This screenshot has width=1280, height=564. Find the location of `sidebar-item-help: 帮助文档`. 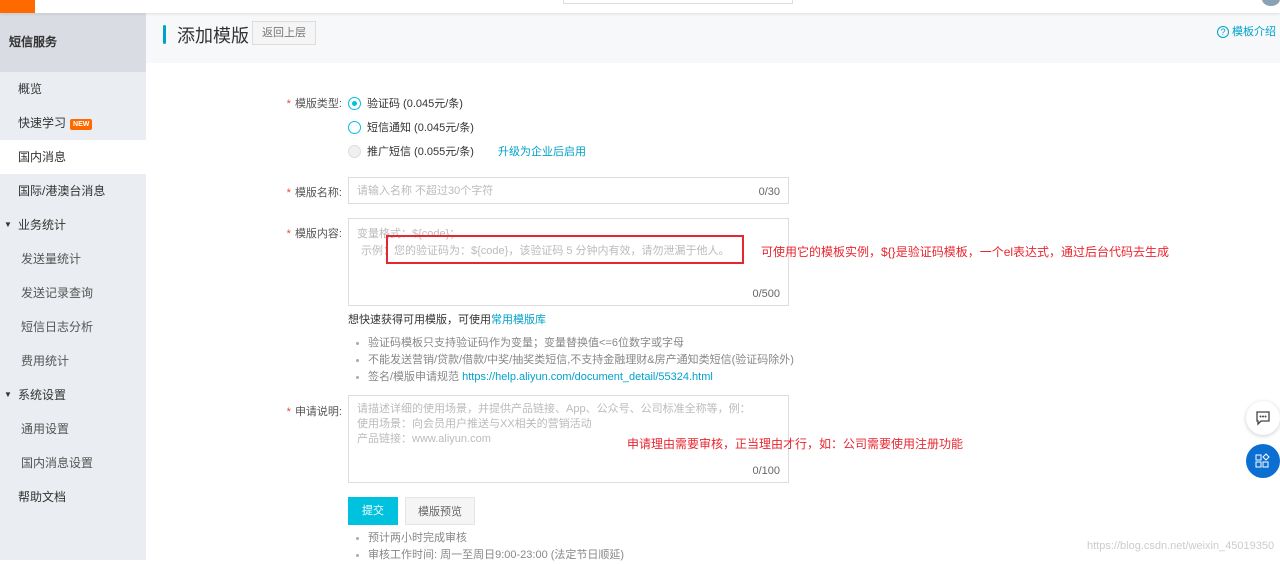

sidebar-item-help: 帮助文档 is located at coordinates (73, 497).